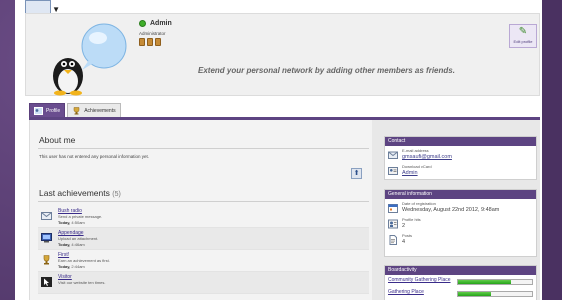  Describe the element at coordinates (417, 173) in the screenshot. I see `vcard-link: Admin` at that location.